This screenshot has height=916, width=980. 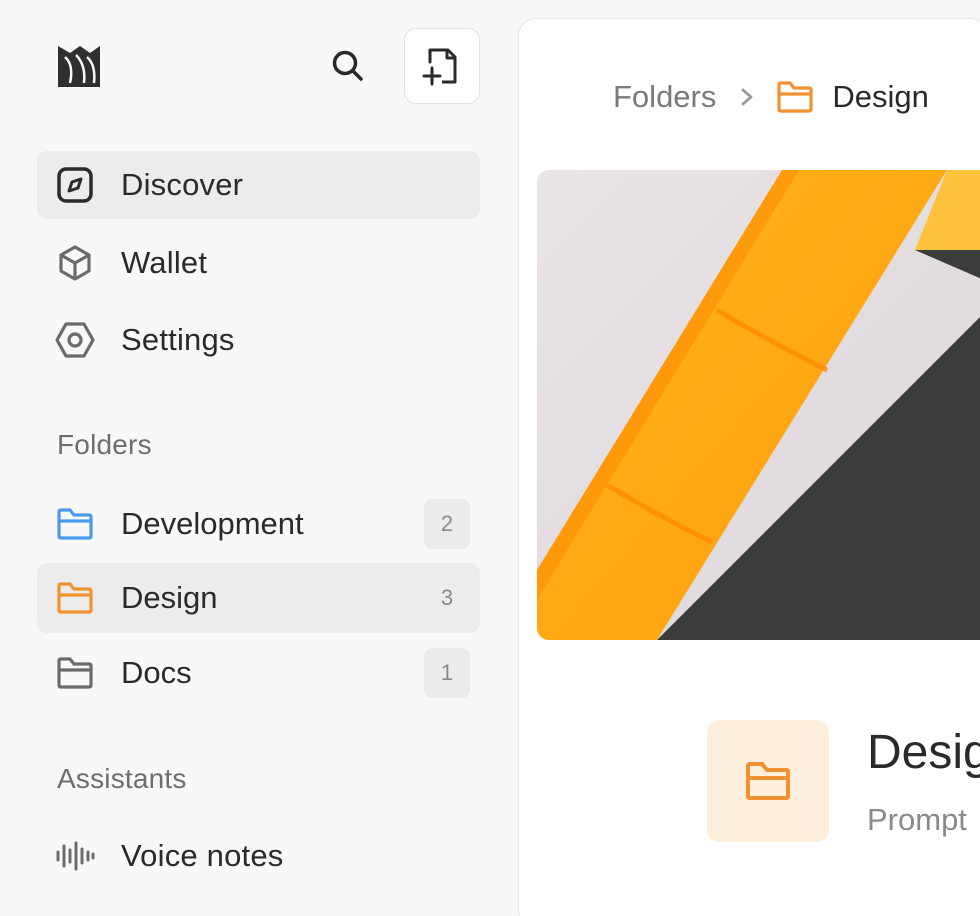 What do you see at coordinates (447, 524) in the screenshot?
I see `folder-count-badge: 2` at bounding box center [447, 524].